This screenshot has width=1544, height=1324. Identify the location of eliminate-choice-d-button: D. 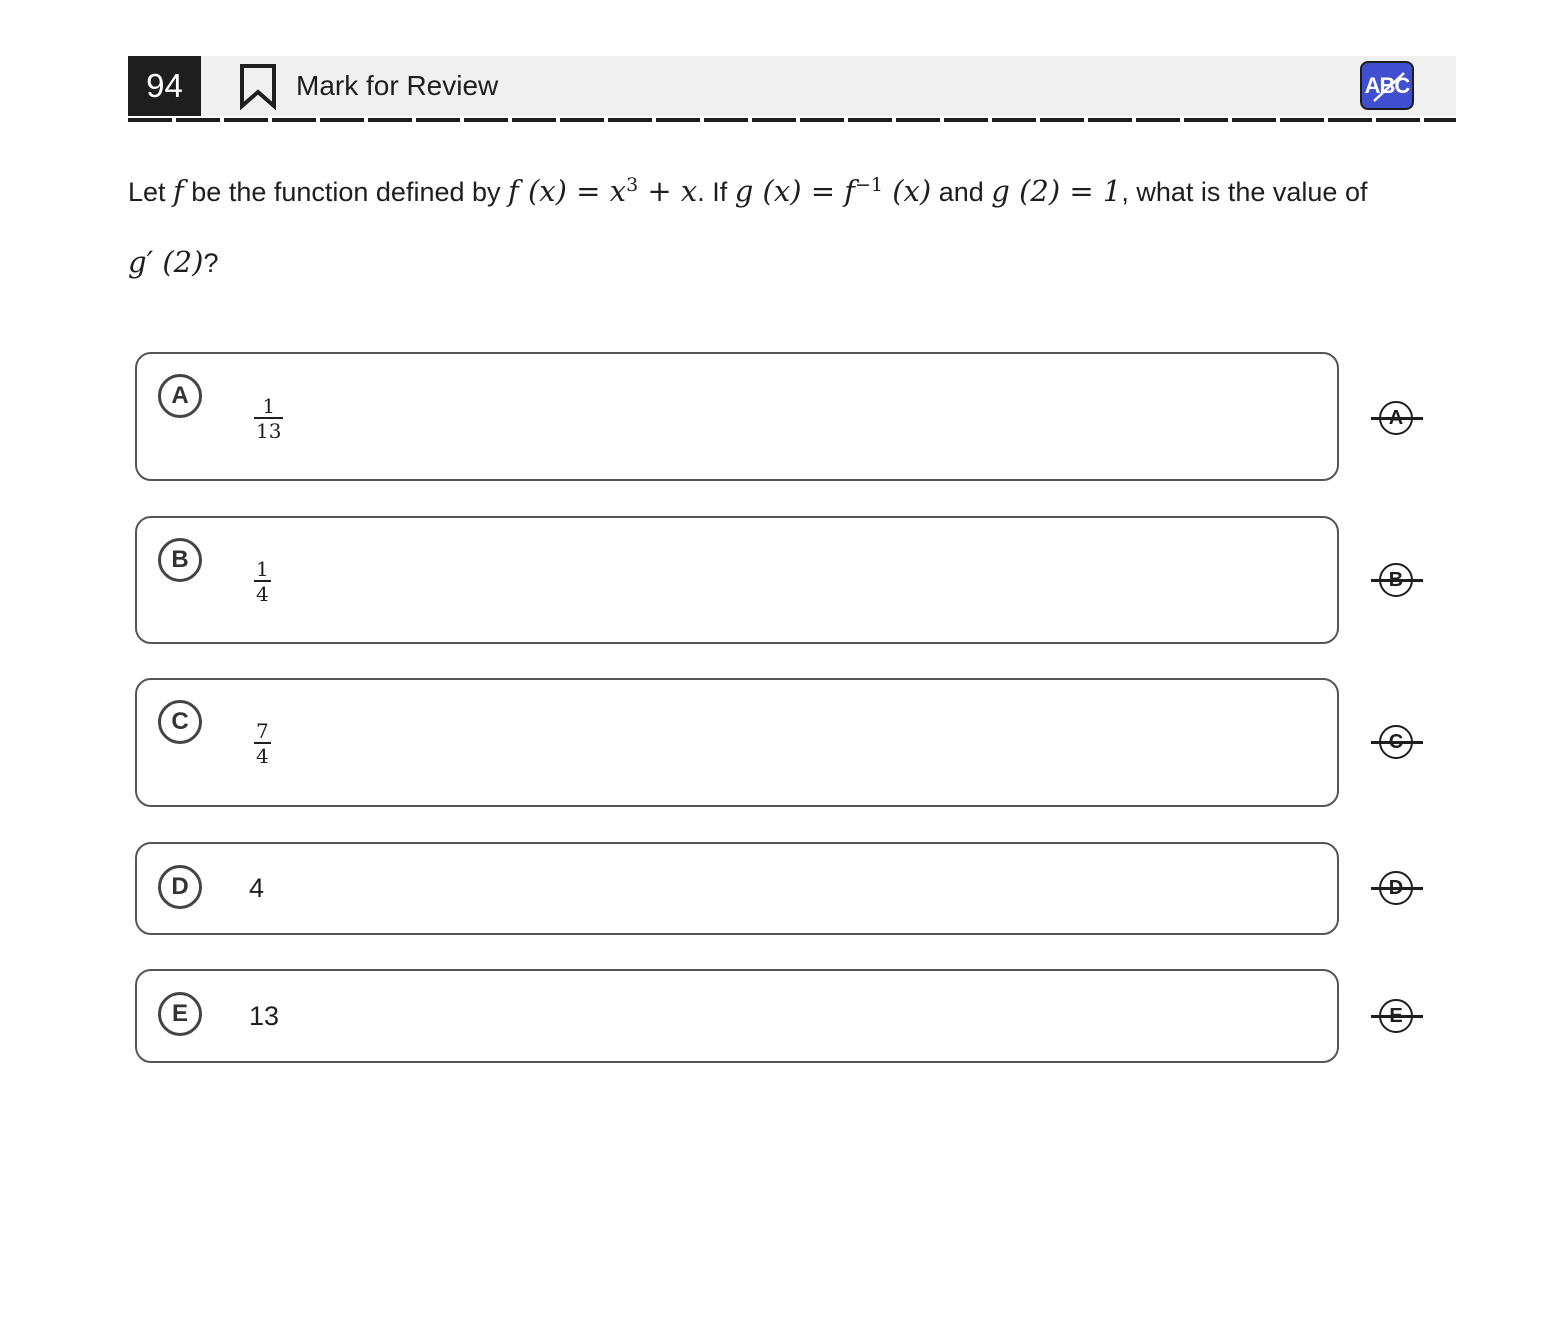
(1397, 888).